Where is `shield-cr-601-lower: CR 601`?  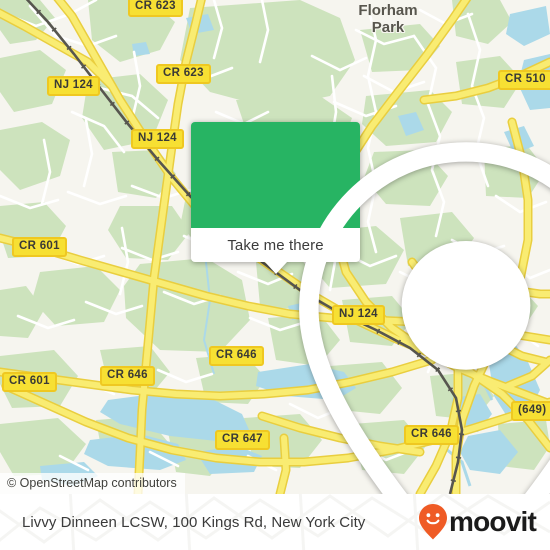 shield-cr-601-lower: CR 601 is located at coordinates (29, 382).